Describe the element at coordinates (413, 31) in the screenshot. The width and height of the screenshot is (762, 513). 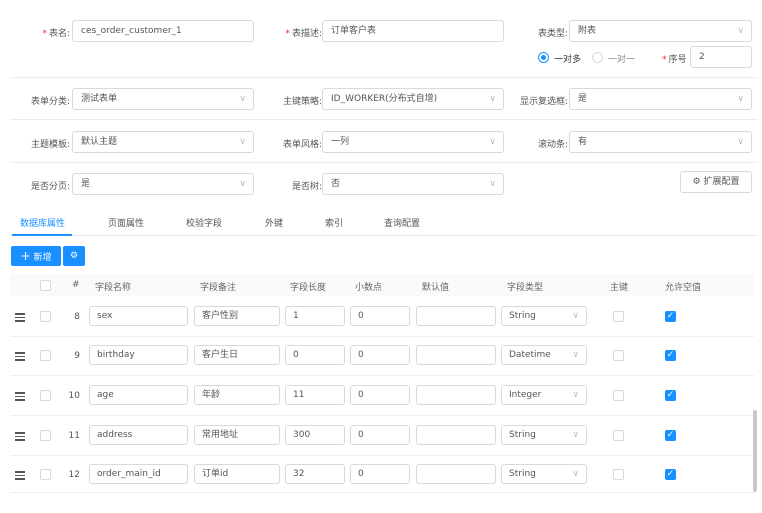
I see `table-desc-input: 订单客户表` at that location.